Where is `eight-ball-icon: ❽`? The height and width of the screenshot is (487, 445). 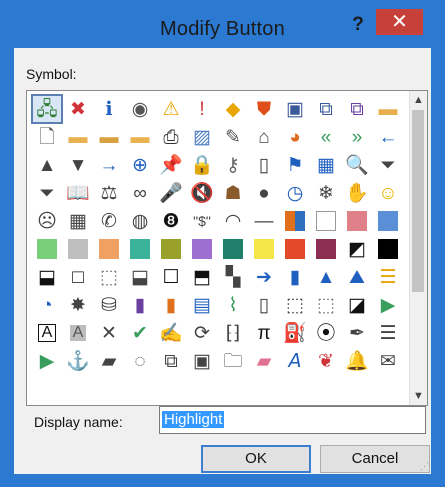
eight-ball-icon: ❽ is located at coordinates (171, 221).